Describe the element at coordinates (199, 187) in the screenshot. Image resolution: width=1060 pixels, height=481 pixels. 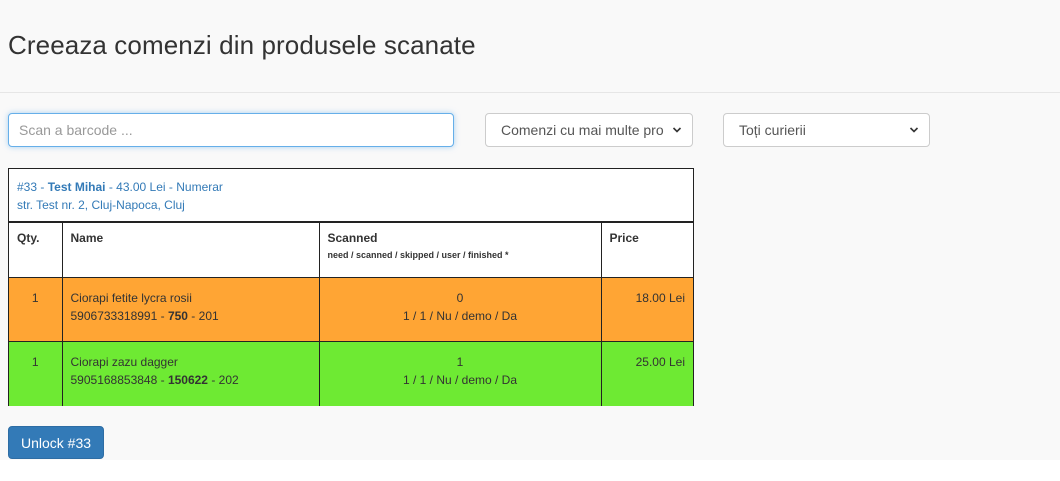
I see `order-payment: Numerar` at that location.